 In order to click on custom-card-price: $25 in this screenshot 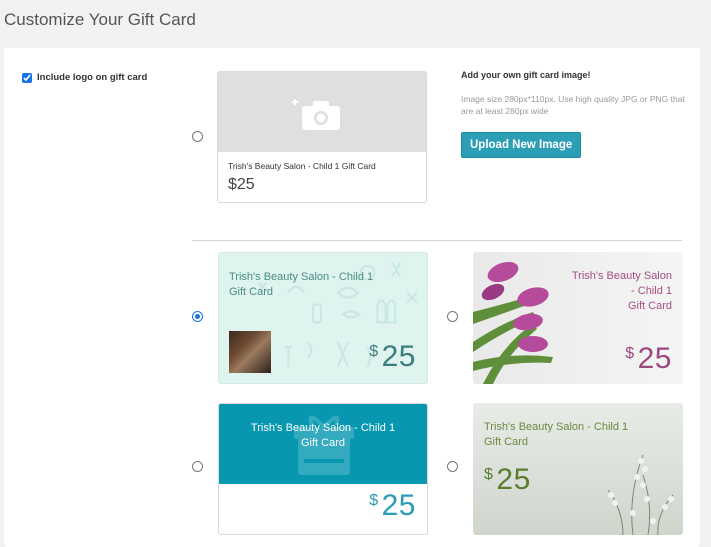, I will do `click(241, 184)`.